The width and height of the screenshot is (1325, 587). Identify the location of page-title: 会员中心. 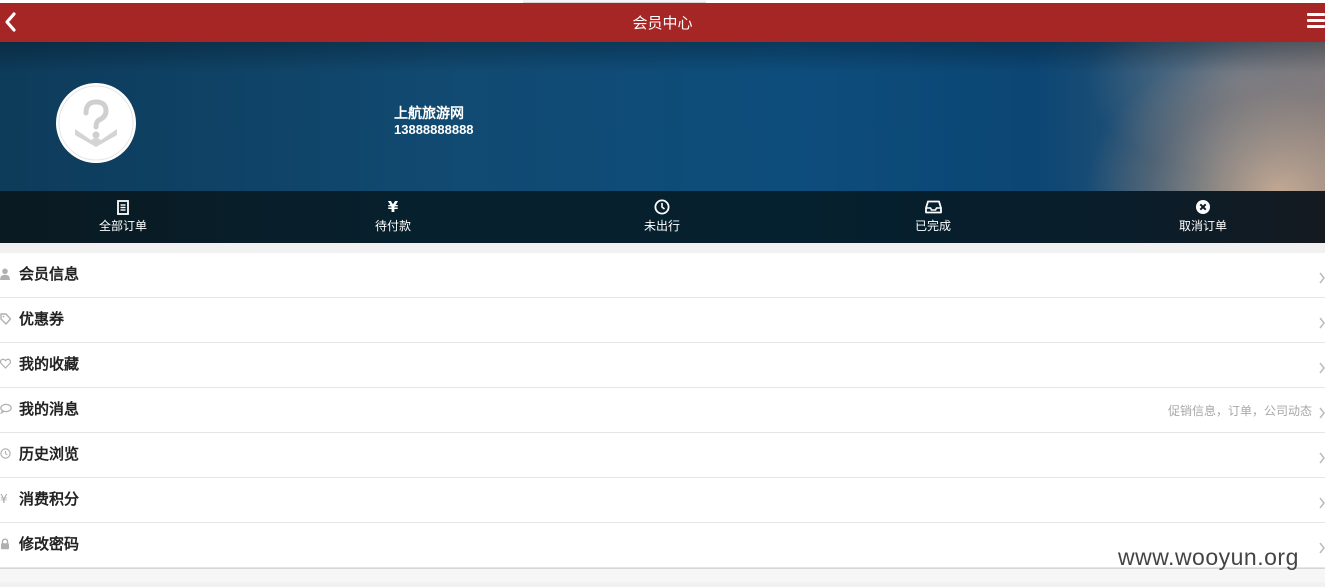
(662, 23).